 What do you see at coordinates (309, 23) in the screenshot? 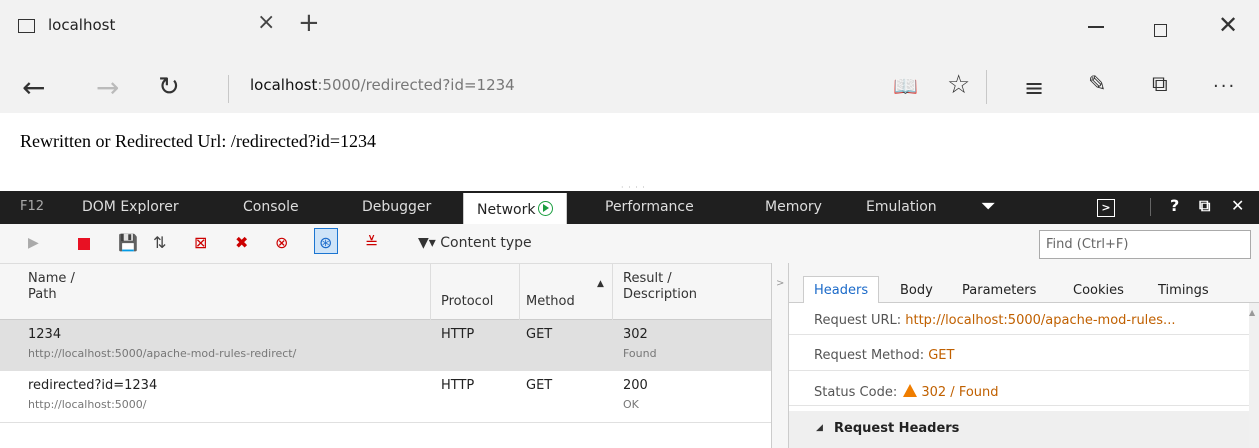
I see `new-tab-icon: +` at bounding box center [309, 23].